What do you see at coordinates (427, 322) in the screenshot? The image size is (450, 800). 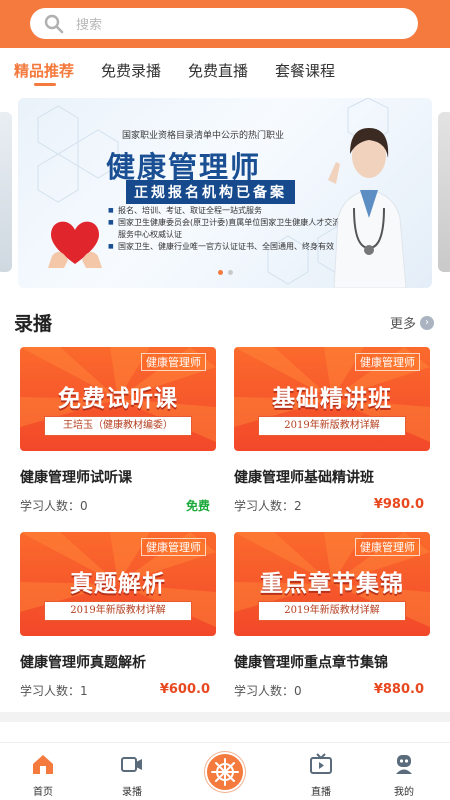 I see `chevron-right-icon: ›` at bounding box center [427, 322].